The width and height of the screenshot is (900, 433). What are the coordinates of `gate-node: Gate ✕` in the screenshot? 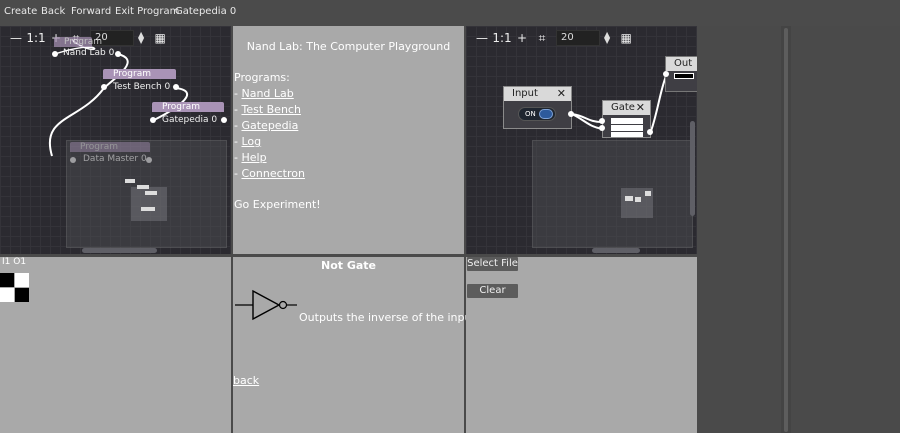 It's located at (626, 119).